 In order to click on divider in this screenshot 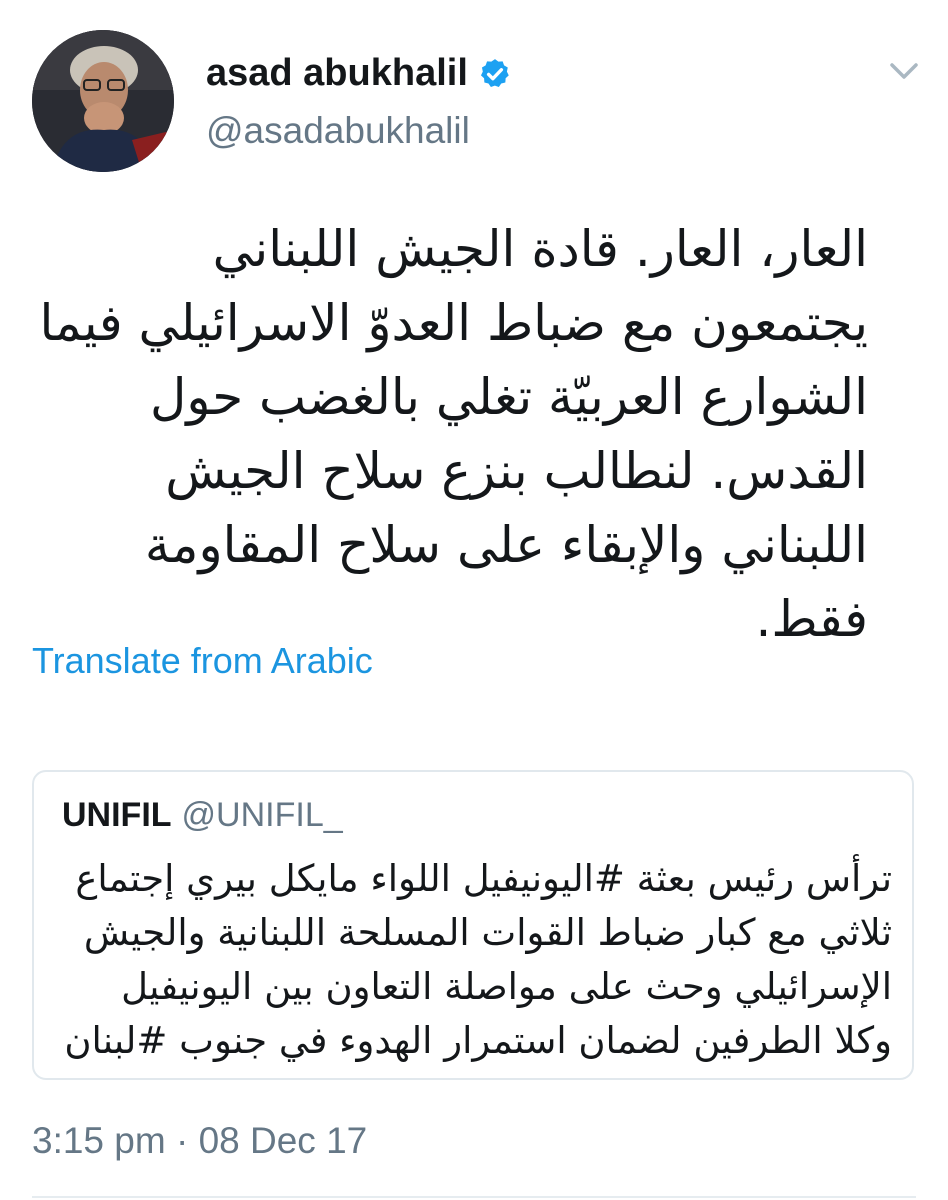, I will do `click(474, 1197)`.